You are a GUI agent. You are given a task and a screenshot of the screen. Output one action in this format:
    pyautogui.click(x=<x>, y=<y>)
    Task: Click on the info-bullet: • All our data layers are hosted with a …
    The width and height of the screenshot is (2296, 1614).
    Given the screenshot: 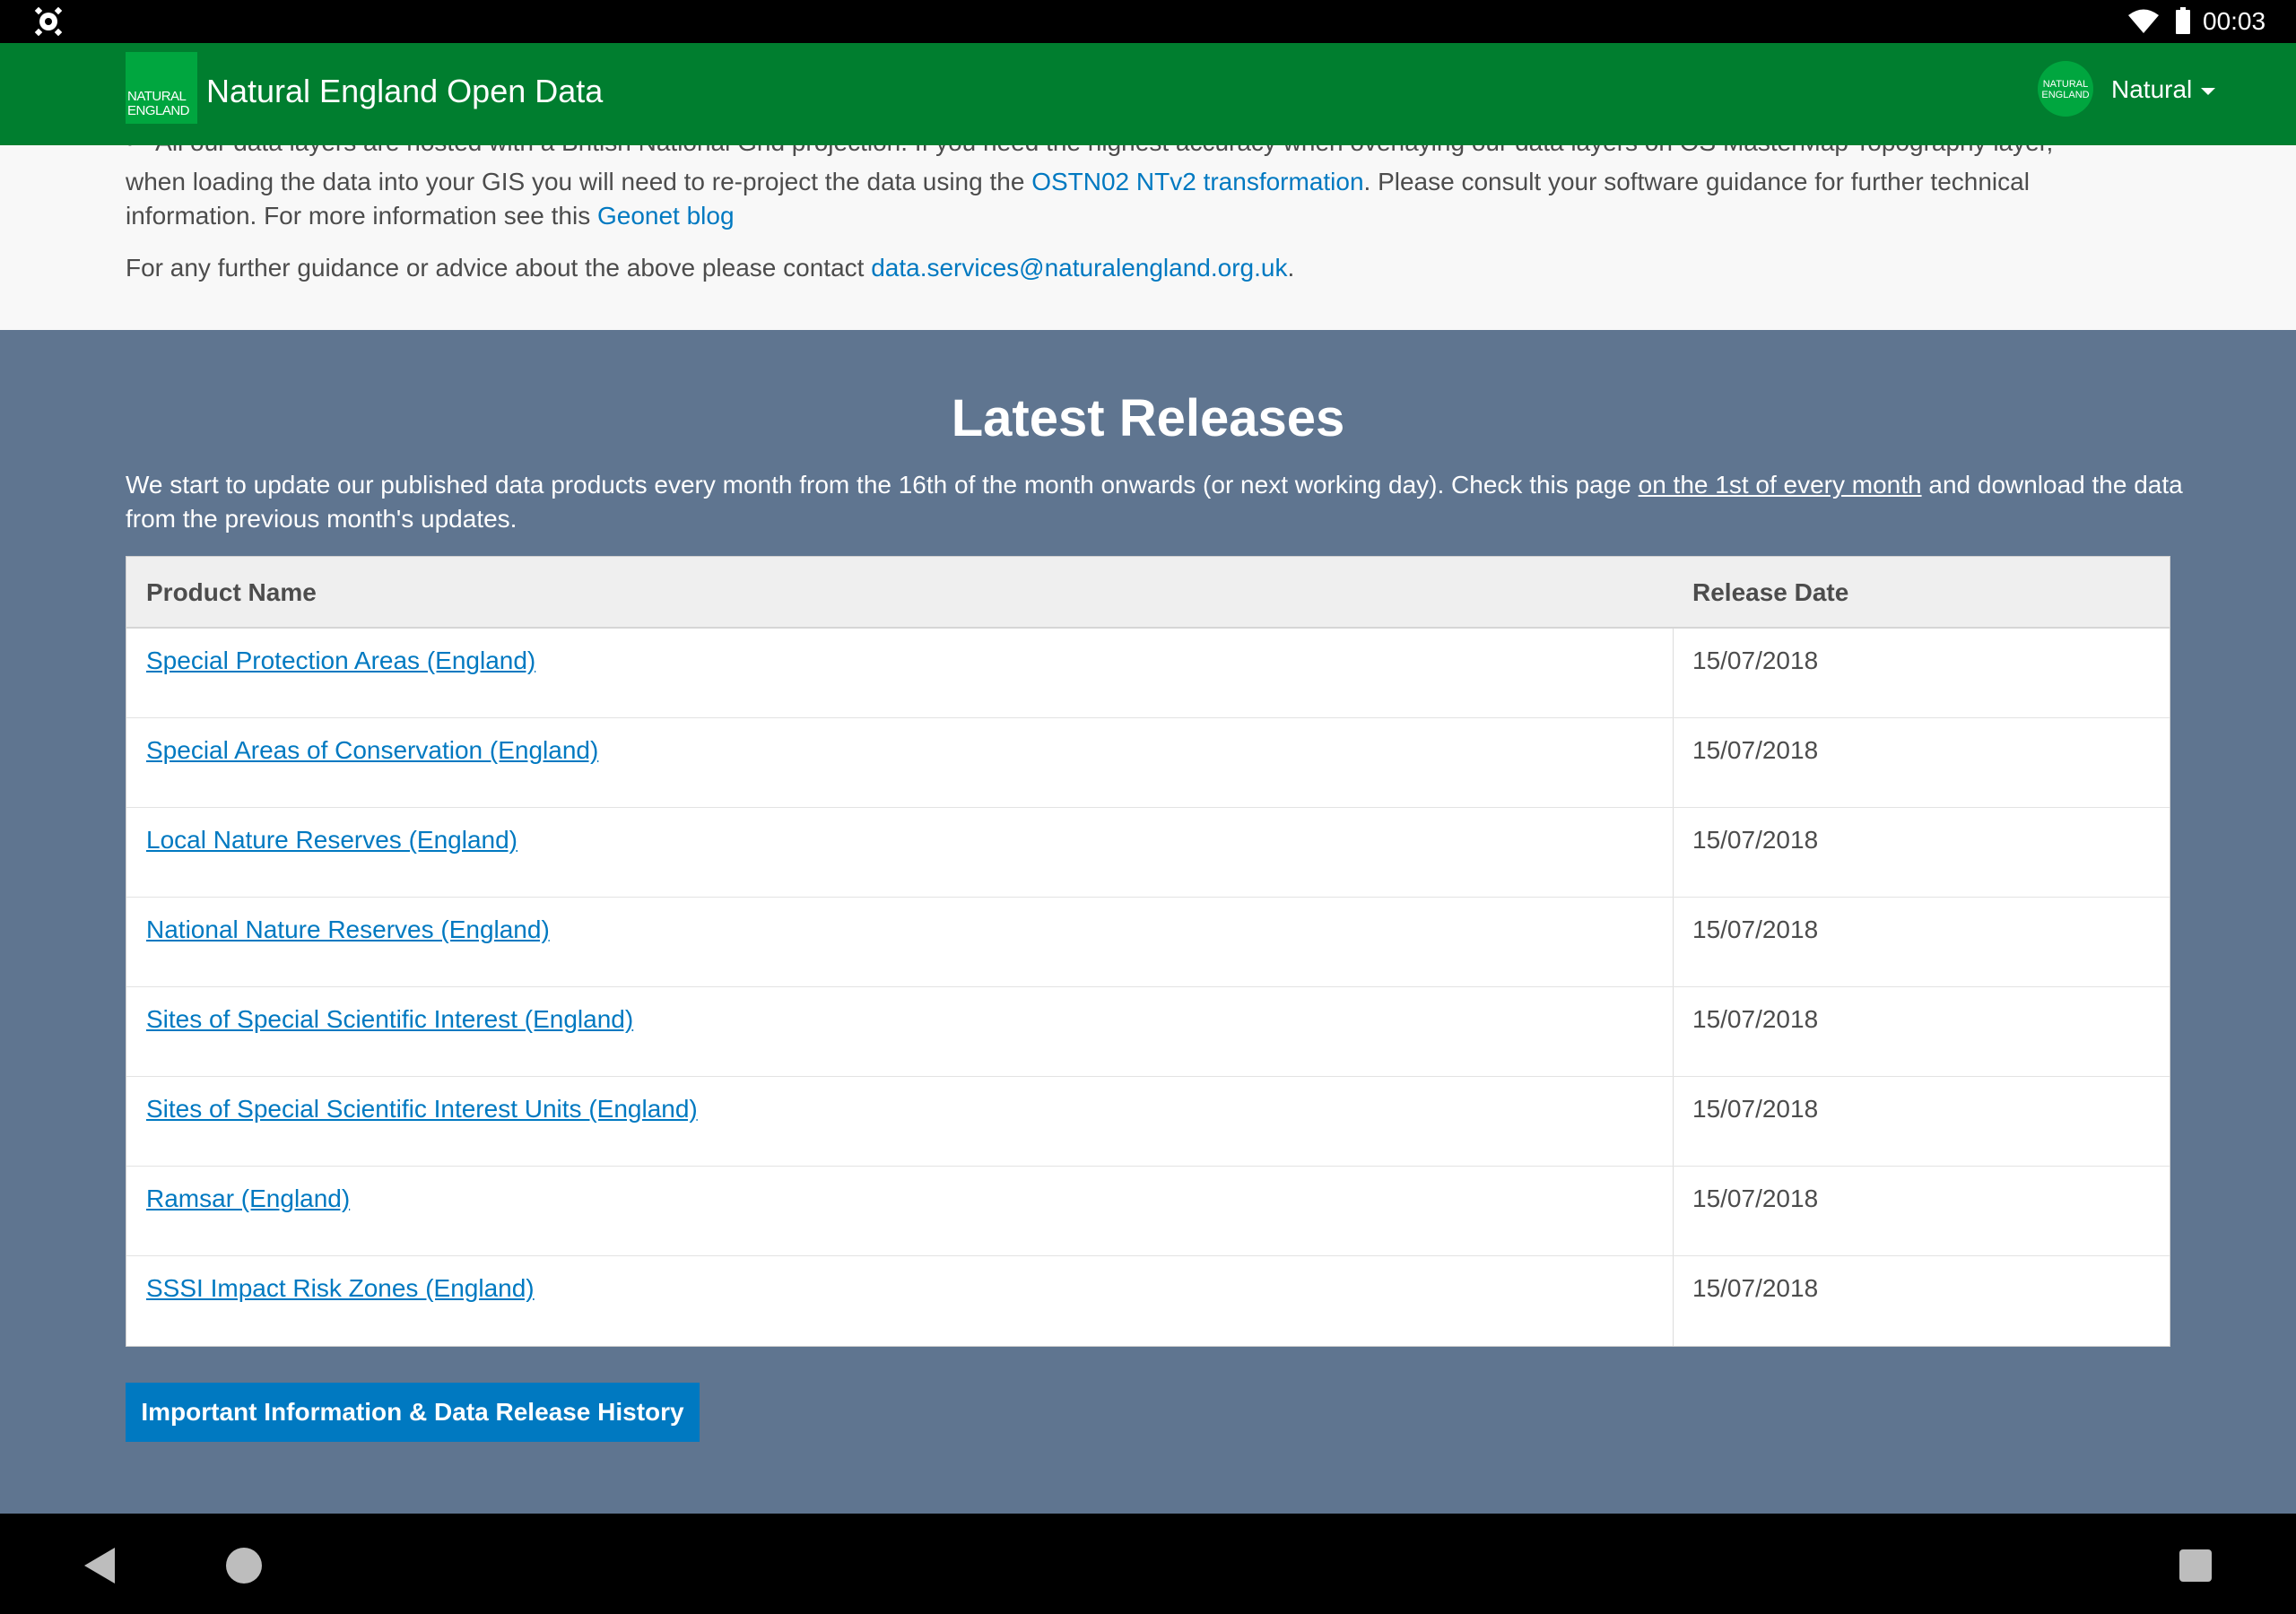 What is the action you would take?
    pyautogui.click(x=1166, y=152)
    